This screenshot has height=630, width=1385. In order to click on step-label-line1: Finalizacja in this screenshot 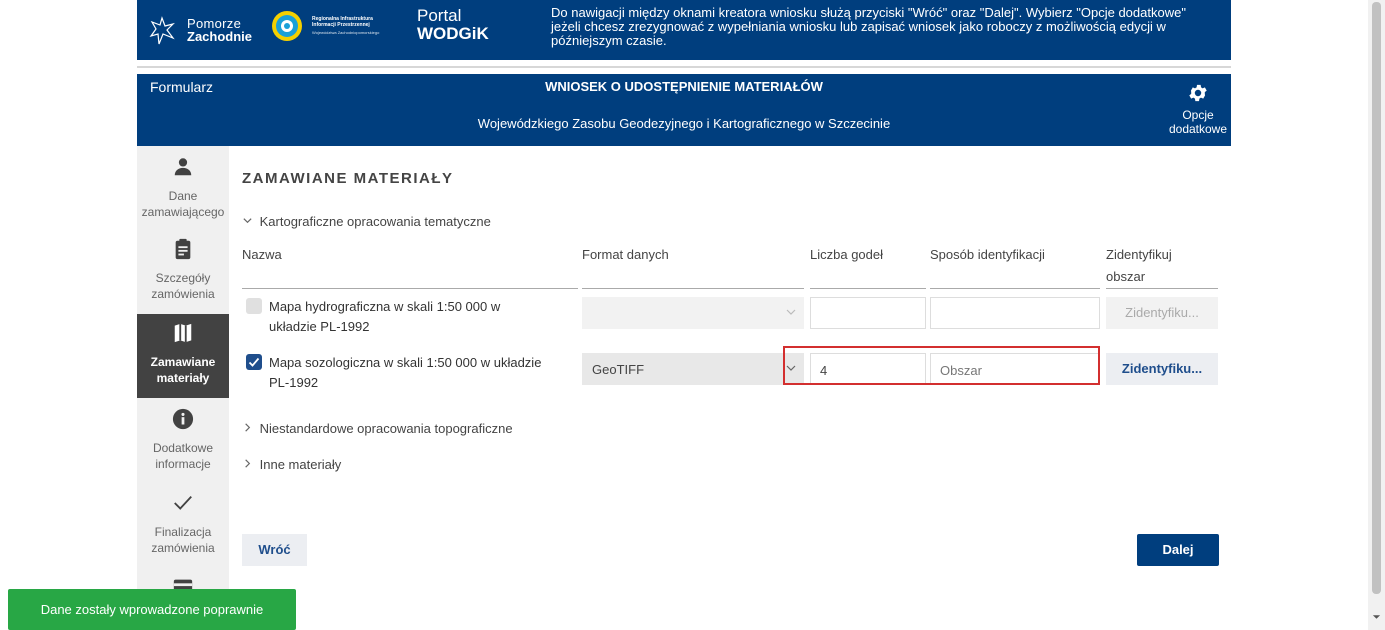, I will do `click(183, 532)`.